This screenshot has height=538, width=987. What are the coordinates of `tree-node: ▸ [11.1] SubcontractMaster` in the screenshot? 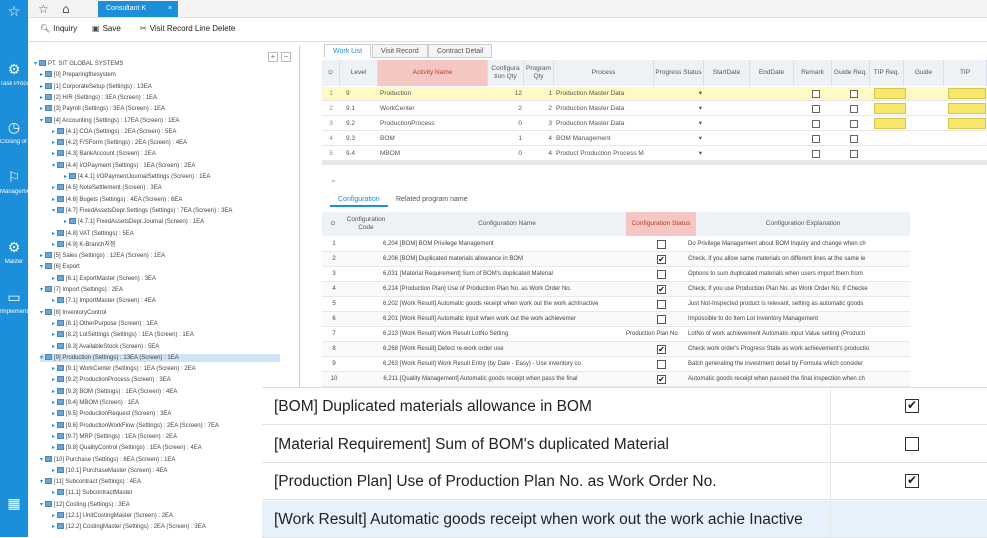 It's located at (92, 493).